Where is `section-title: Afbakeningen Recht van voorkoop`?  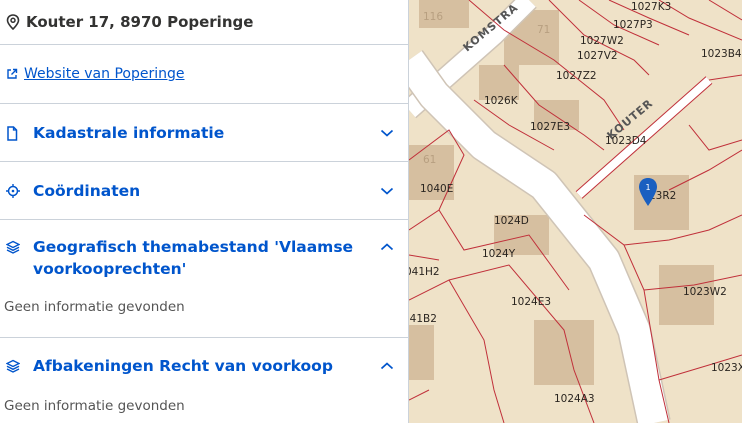 section-title: Afbakeningen Recht van voorkoop is located at coordinates (183, 366).